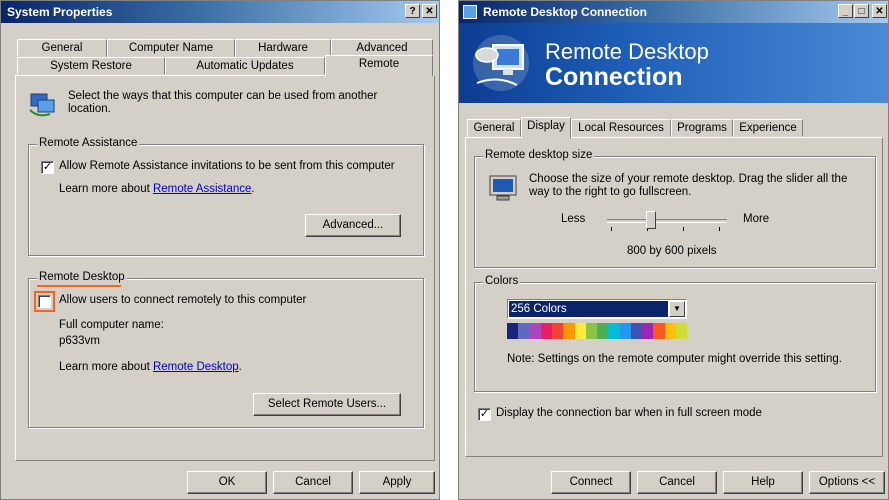 Image resolution: width=889 pixels, height=500 pixels. What do you see at coordinates (494, 128) in the screenshot?
I see `rdc-tab-general: General` at bounding box center [494, 128].